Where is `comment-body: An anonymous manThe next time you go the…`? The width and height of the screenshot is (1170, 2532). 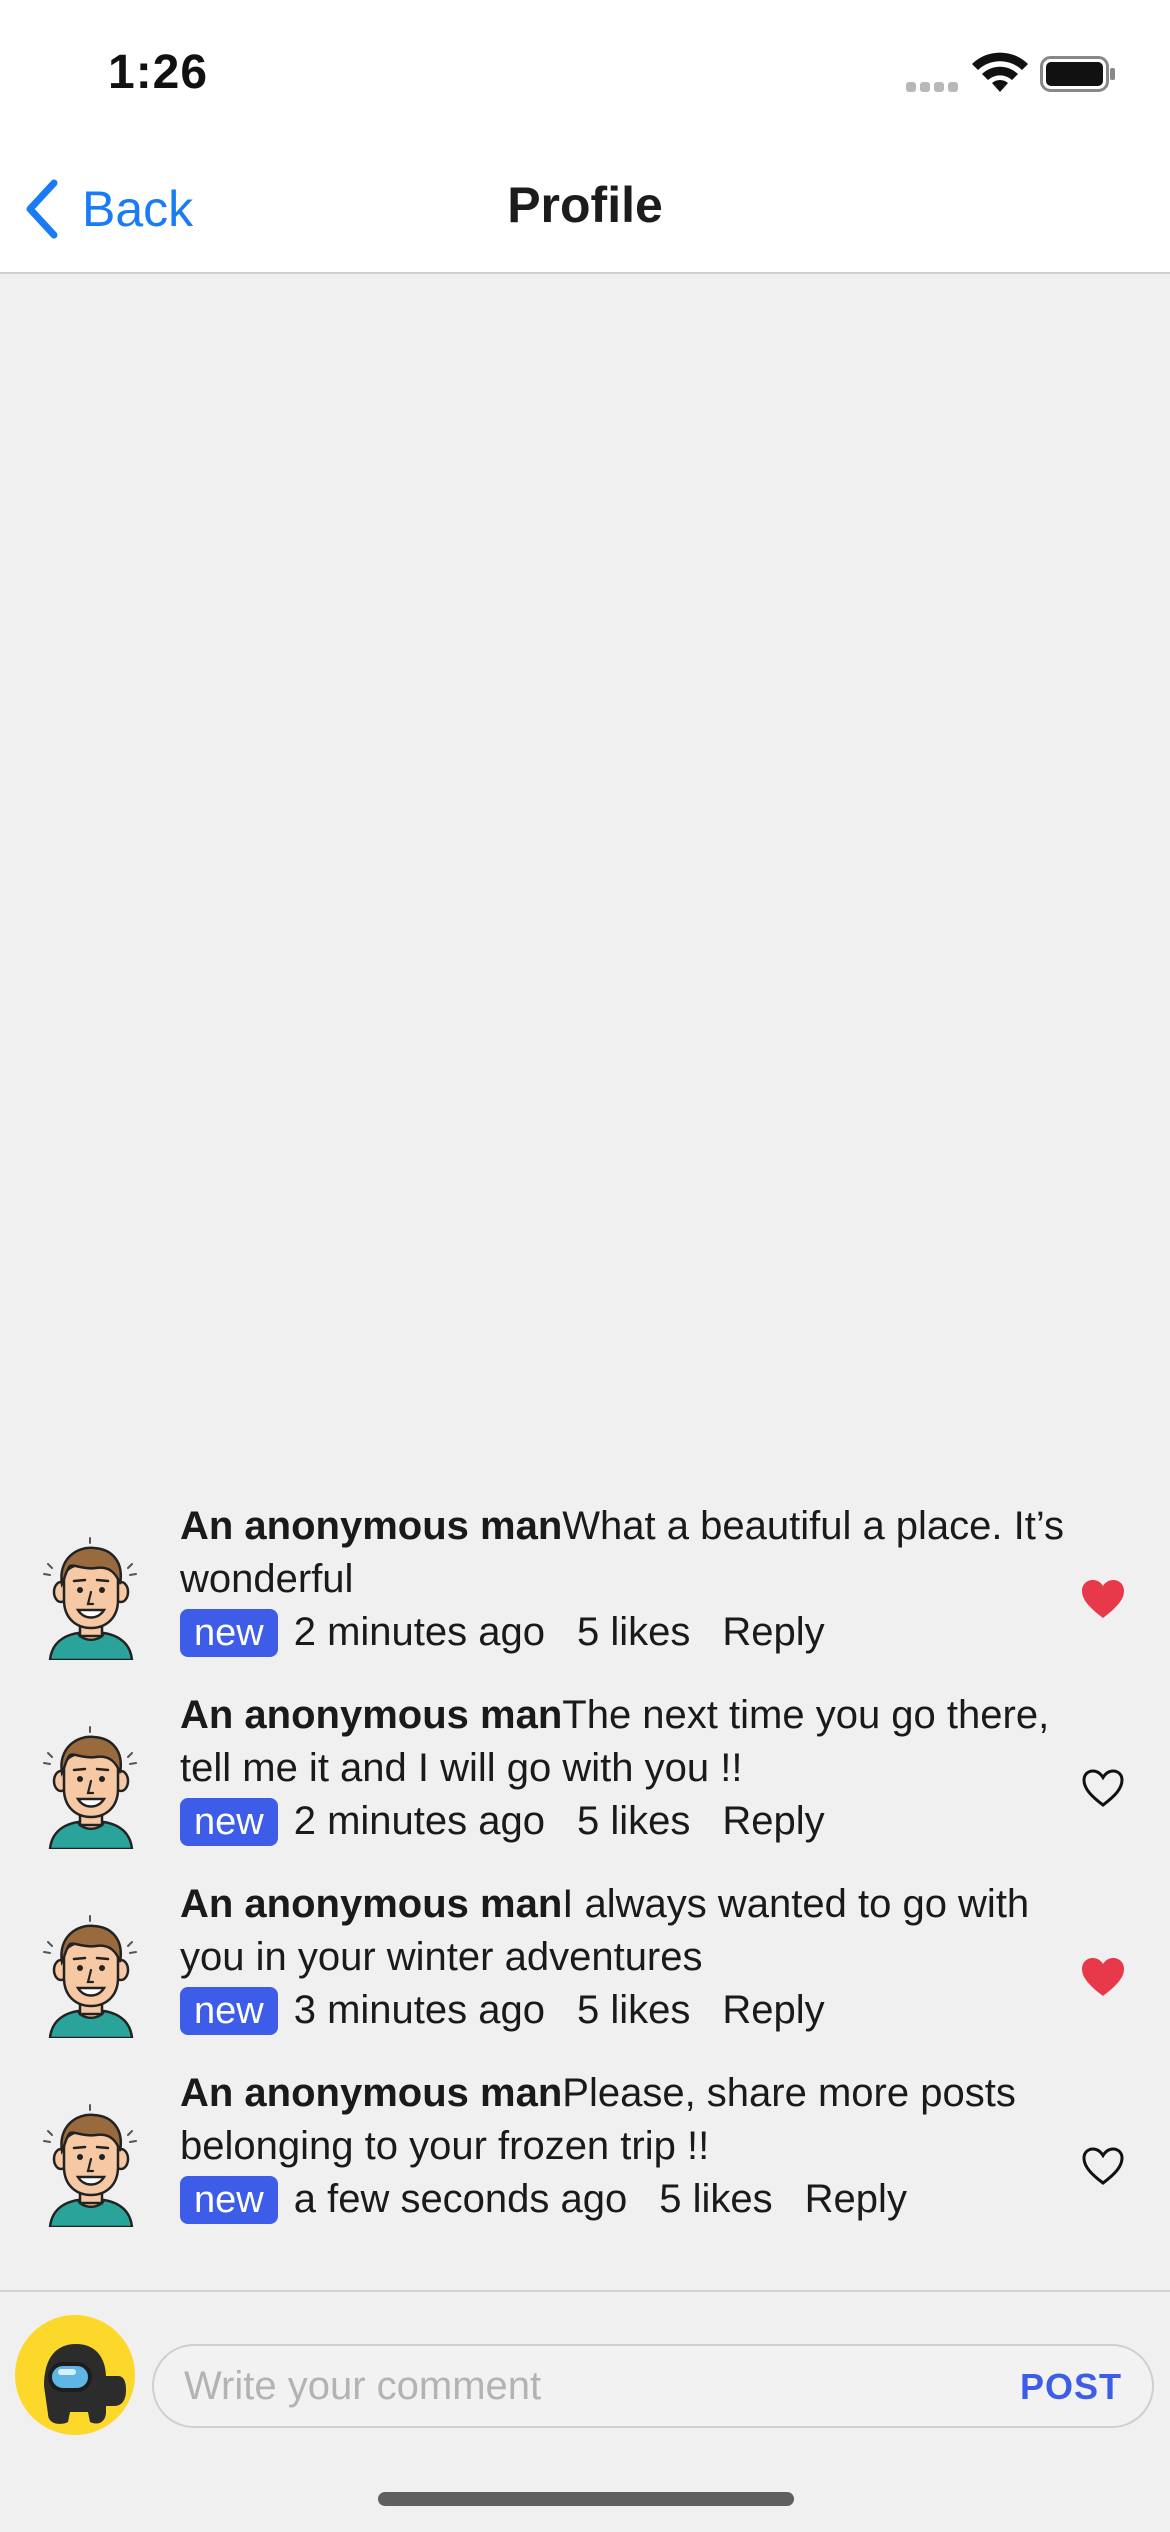
comment-body: An anonymous manThe next time you go the… is located at coordinates (630, 1768).